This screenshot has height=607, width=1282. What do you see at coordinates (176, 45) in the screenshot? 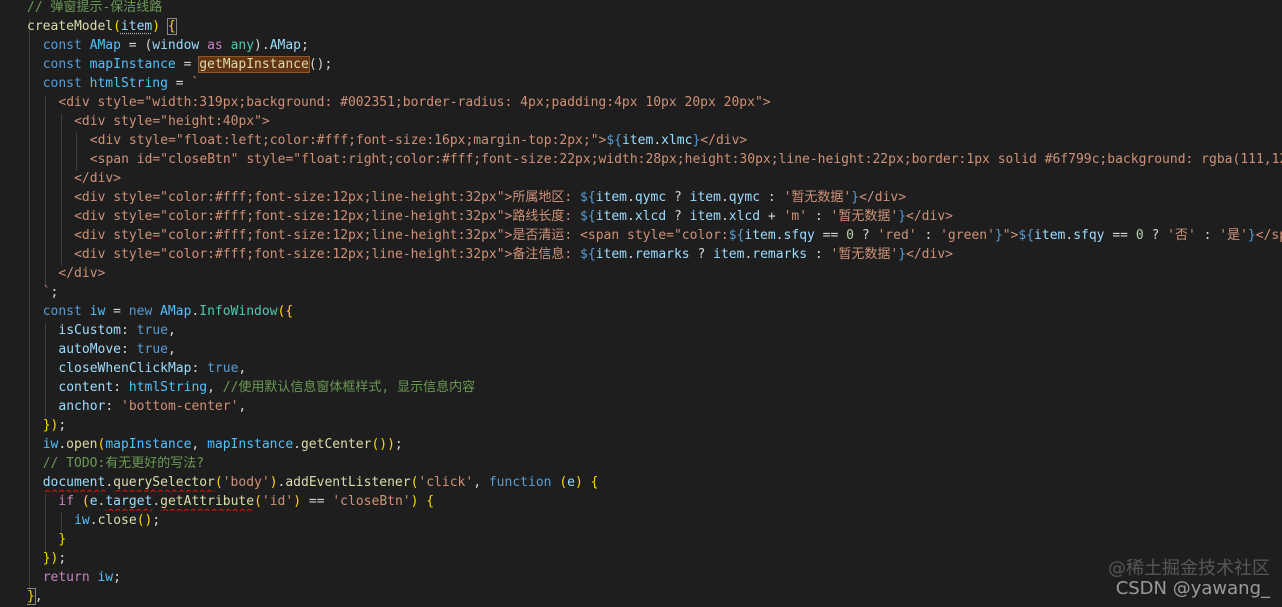
I see `code-token: window` at bounding box center [176, 45].